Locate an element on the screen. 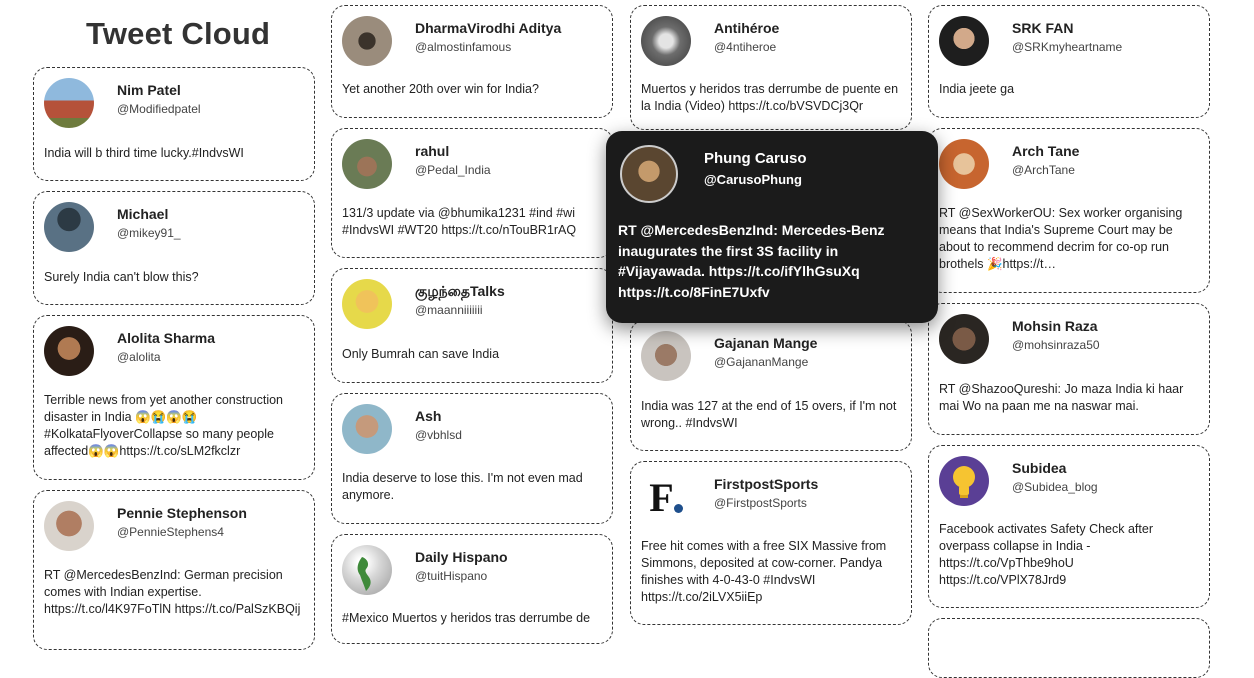 The width and height of the screenshot is (1254, 678). tweet-text: India will b third time lucky.#IndvsWI is located at coordinates (144, 153).